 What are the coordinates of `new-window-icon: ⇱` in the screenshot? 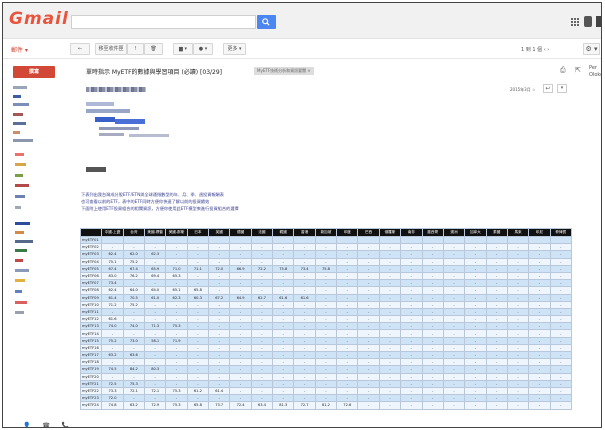 It's located at (578, 70).